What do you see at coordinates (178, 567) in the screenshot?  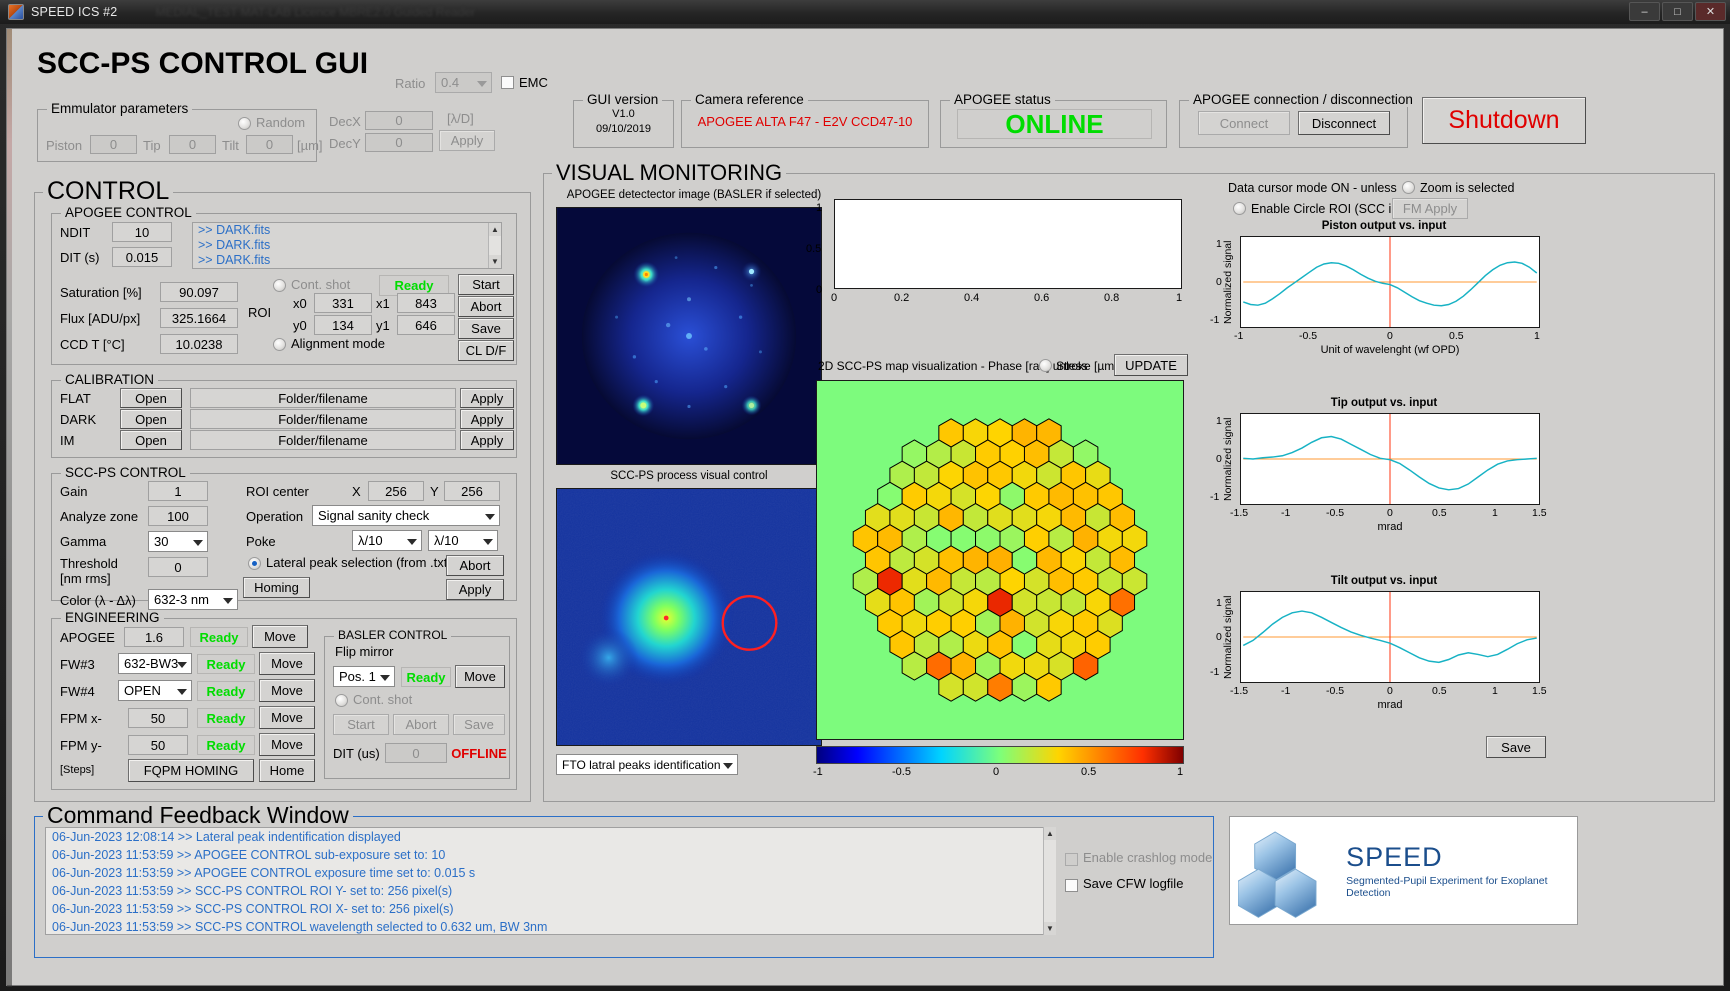 I see `threshold-input: 0` at bounding box center [178, 567].